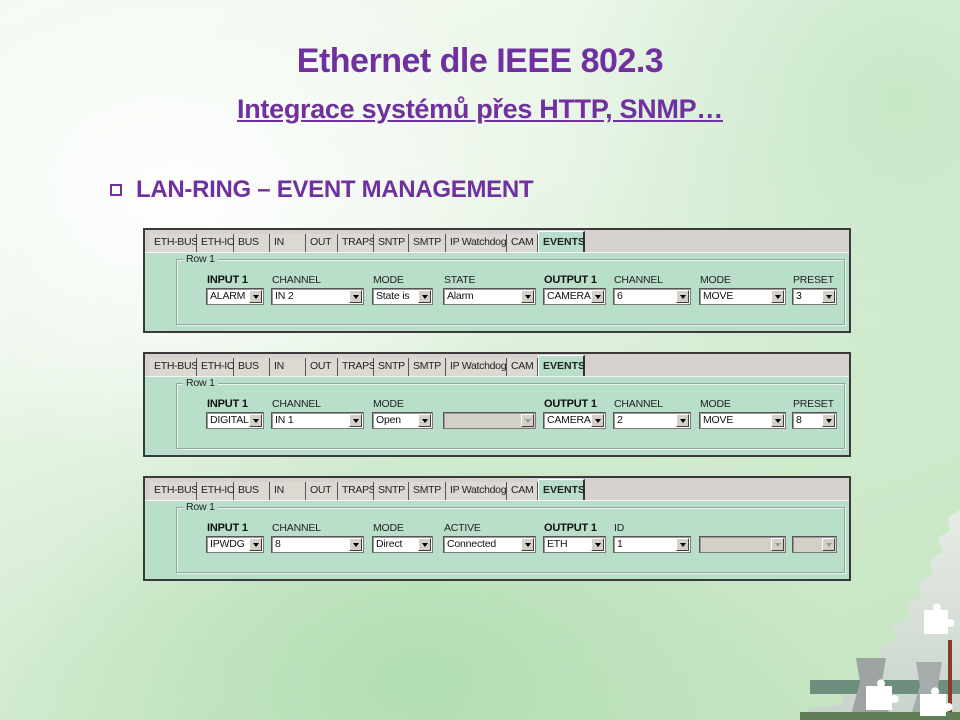 The height and width of the screenshot is (720, 960). What do you see at coordinates (235, 544) in the screenshot?
I see `input-1-dropdown: IPWDG` at bounding box center [235, 544].